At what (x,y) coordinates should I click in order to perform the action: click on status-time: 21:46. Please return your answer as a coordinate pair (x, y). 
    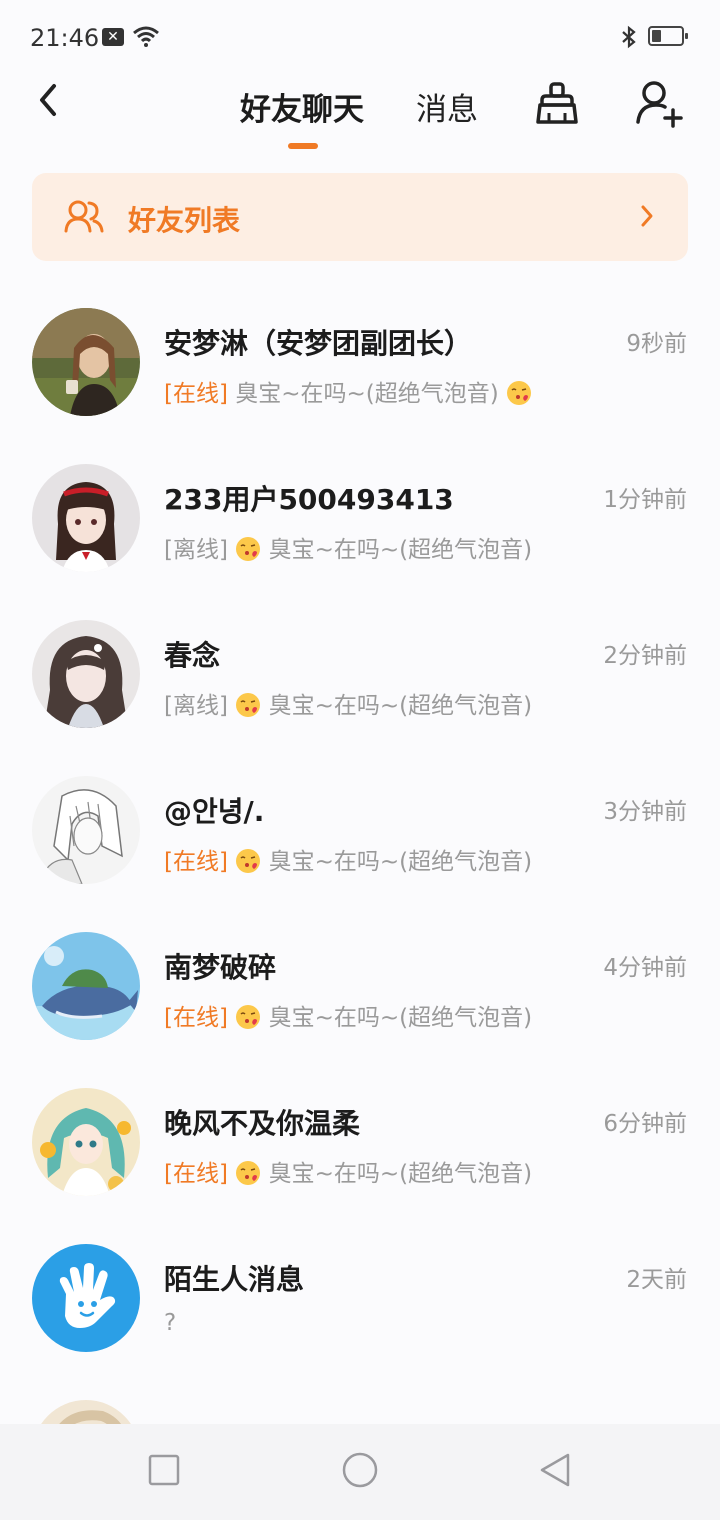
    Looking at the image, I should click on (65, 38).